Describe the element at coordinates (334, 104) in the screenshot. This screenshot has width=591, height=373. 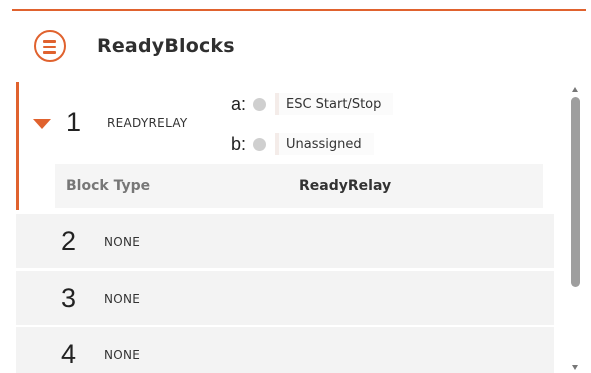
I see `input-a-assignment: ESC Start/Stop` at that location.